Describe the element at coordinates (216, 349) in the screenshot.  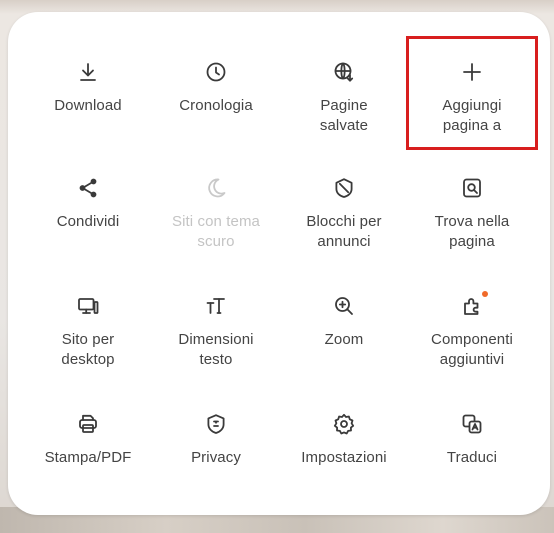
I see `menu-item-label: Dimensioni testo` at that location.